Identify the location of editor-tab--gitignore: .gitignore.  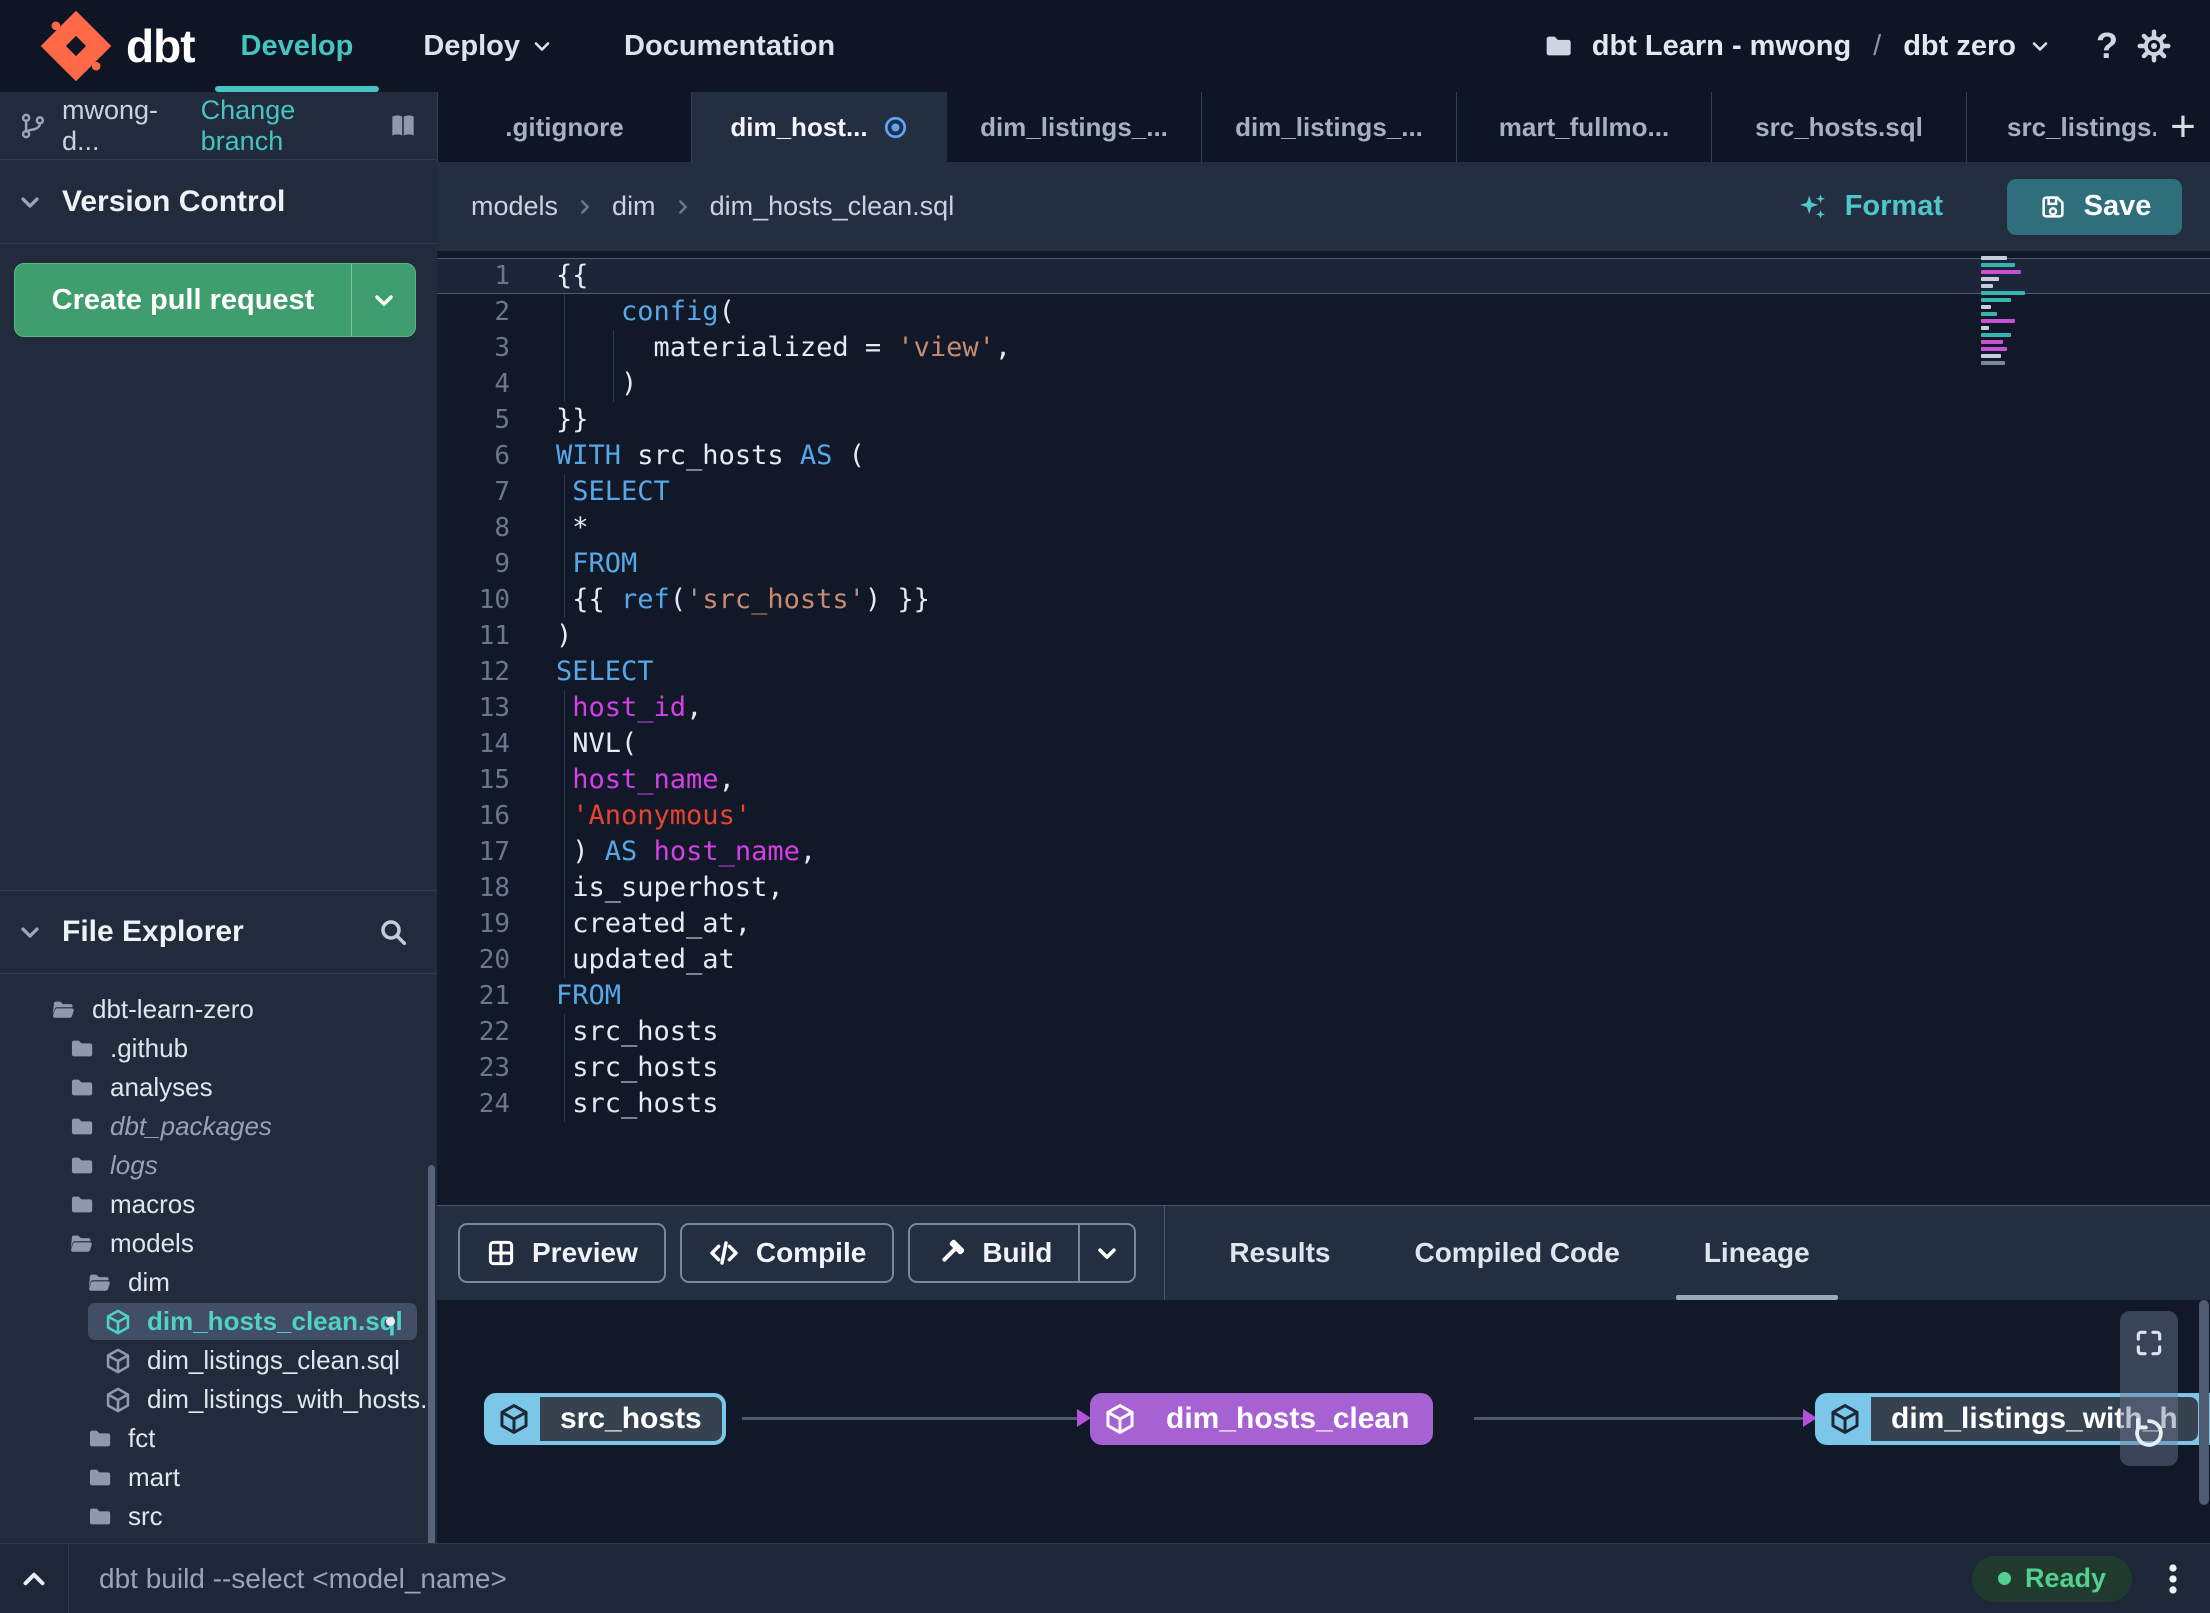
(564, 127).